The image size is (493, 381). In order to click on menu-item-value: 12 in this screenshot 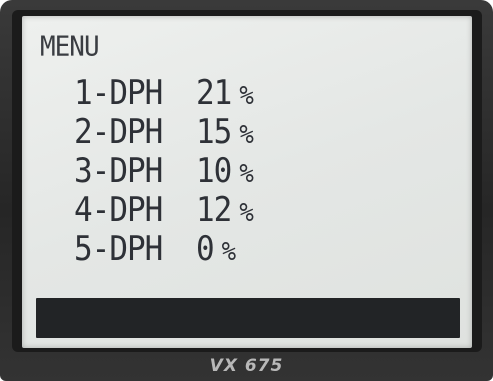, I will do `click(214, 210)`.